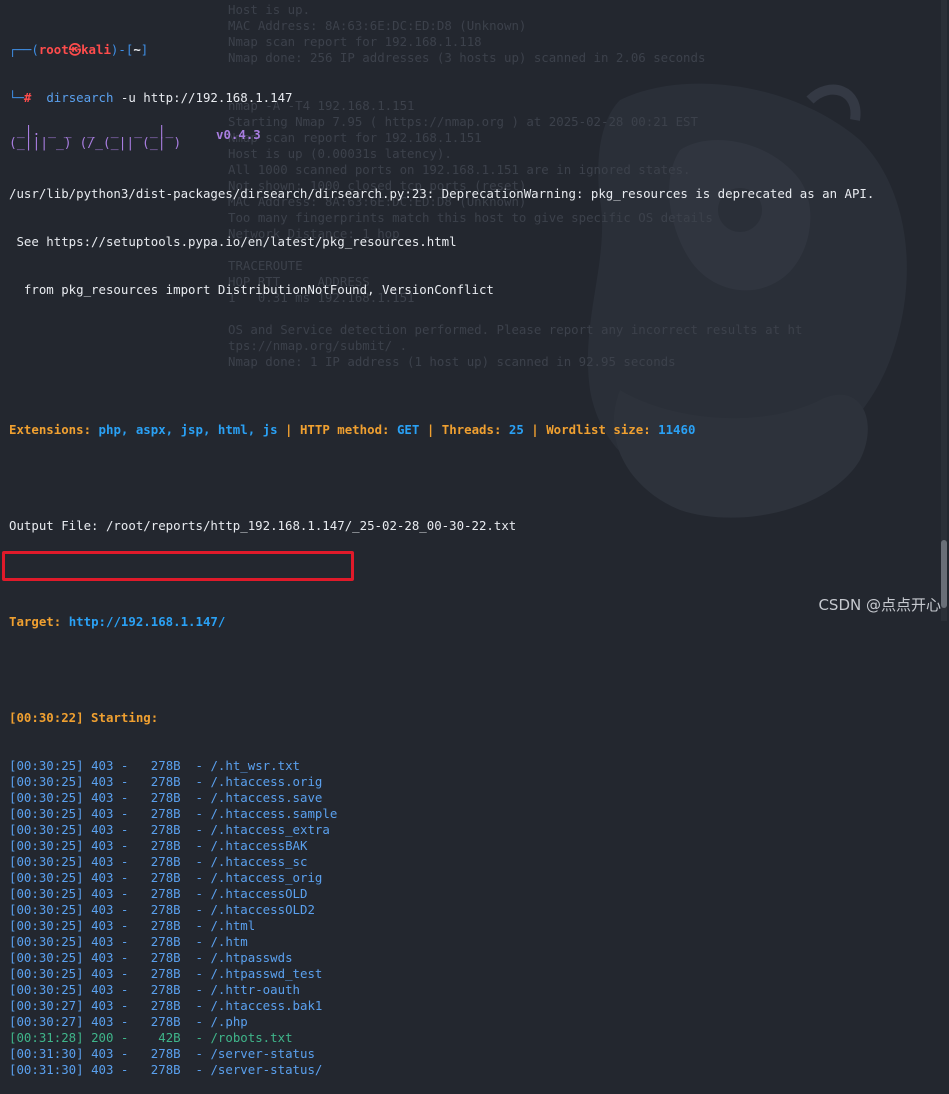 The width and height of the screenshot is (949, 1094). I want to click on prompt-directory: ~, so click(137, 49).